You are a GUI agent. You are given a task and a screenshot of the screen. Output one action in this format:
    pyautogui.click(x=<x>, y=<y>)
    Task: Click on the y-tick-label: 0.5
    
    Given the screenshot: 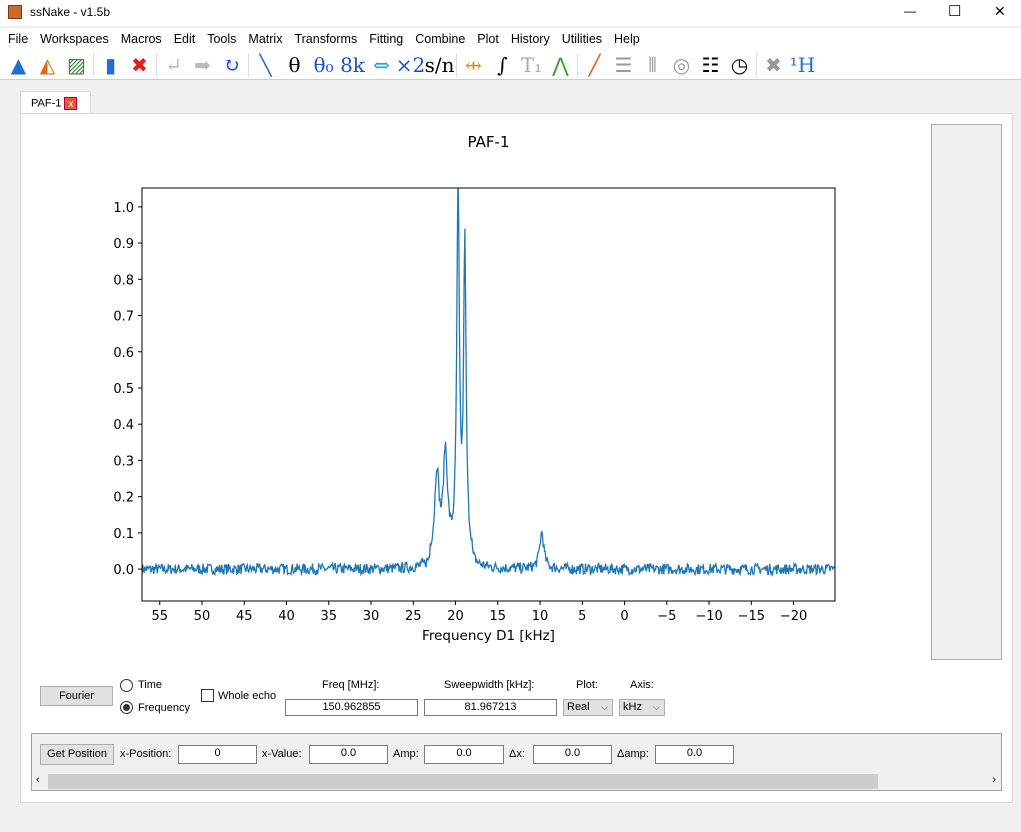 What is the action you would take?
    pyautogui.click(x=123, y=389)
    